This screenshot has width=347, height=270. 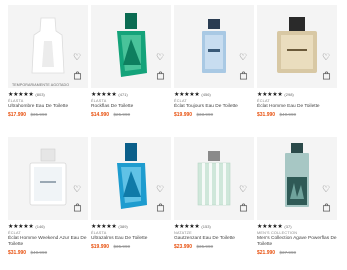 What do you see at coordinates (214, 95) in the screenshot?
I see `product-rating: ★★★★★ (456)` at bounding box center [214, 95].